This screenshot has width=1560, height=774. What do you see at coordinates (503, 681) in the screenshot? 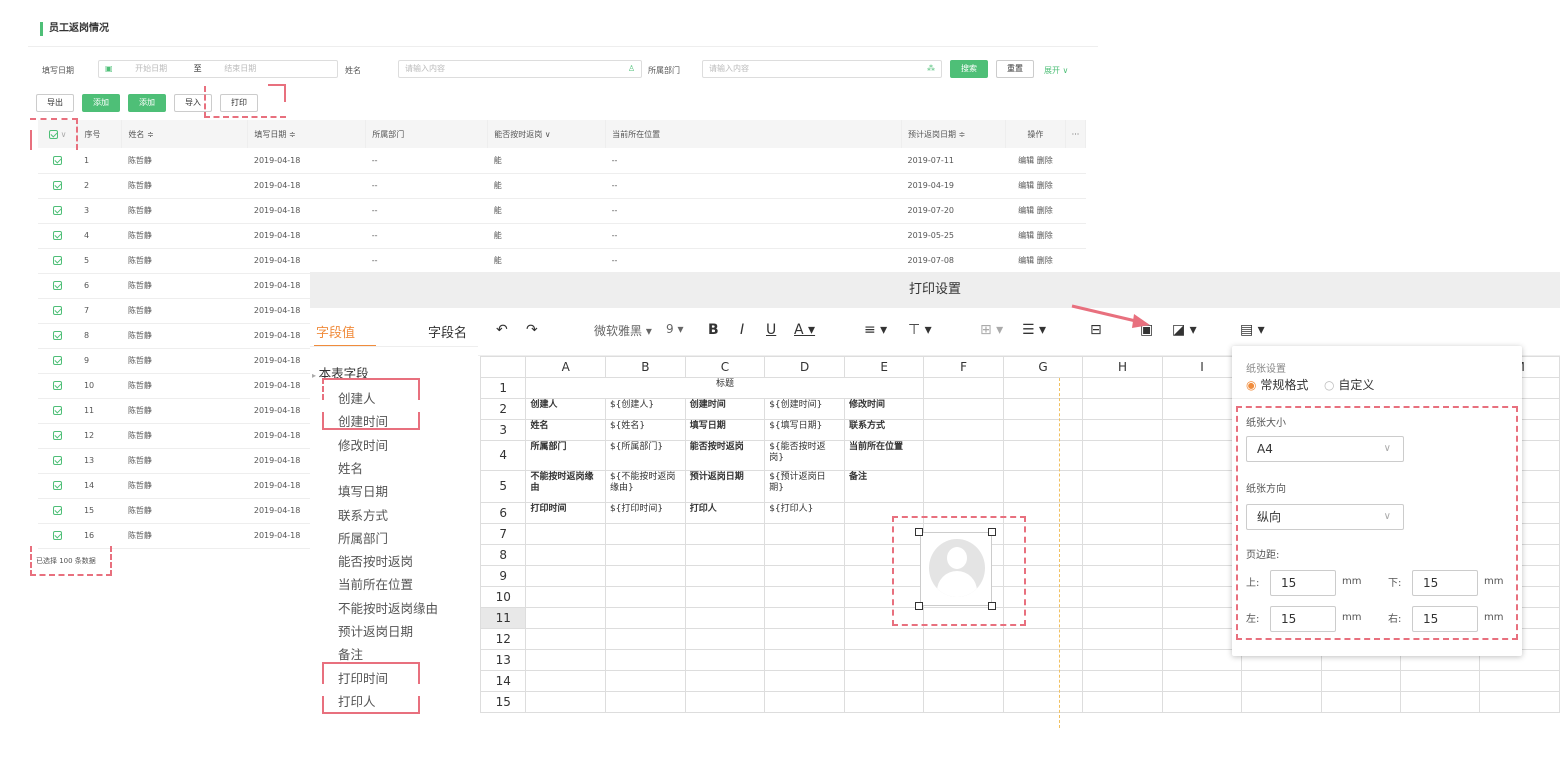
I see `row-header: 14` at bounding box center [503, 681].